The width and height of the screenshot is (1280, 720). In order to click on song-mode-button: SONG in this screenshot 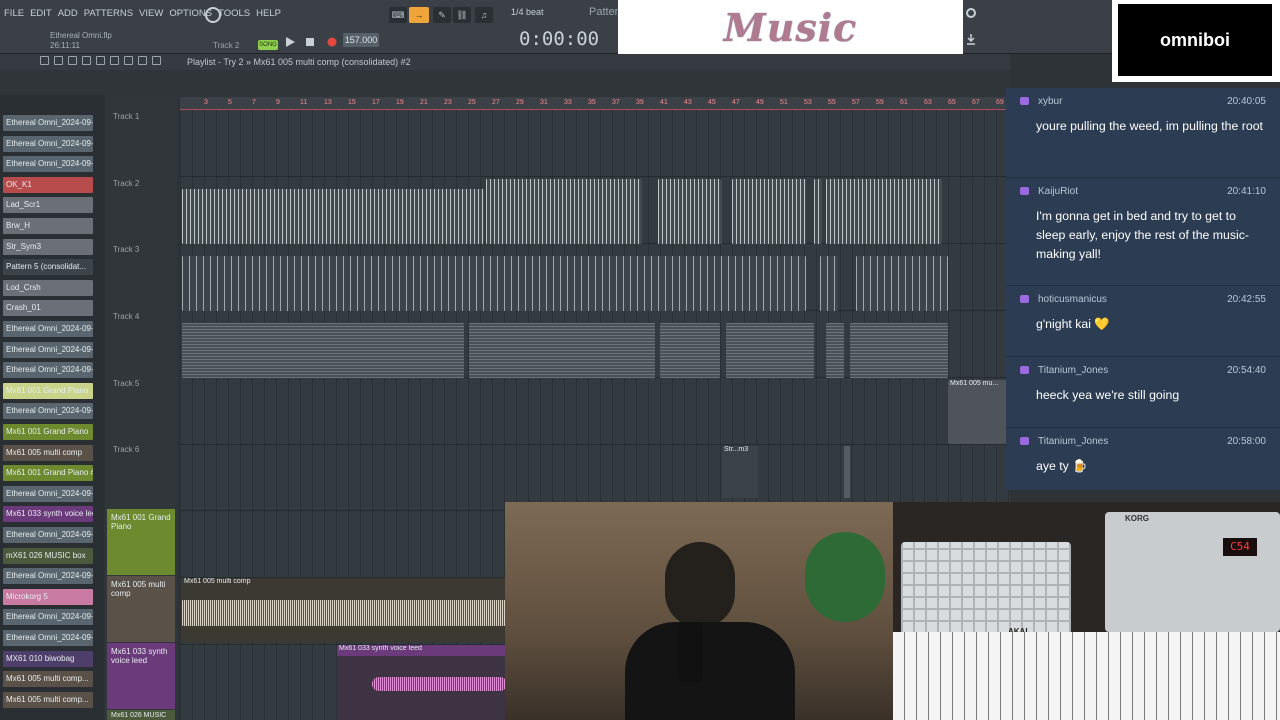, I will do `click(268, 45)`.